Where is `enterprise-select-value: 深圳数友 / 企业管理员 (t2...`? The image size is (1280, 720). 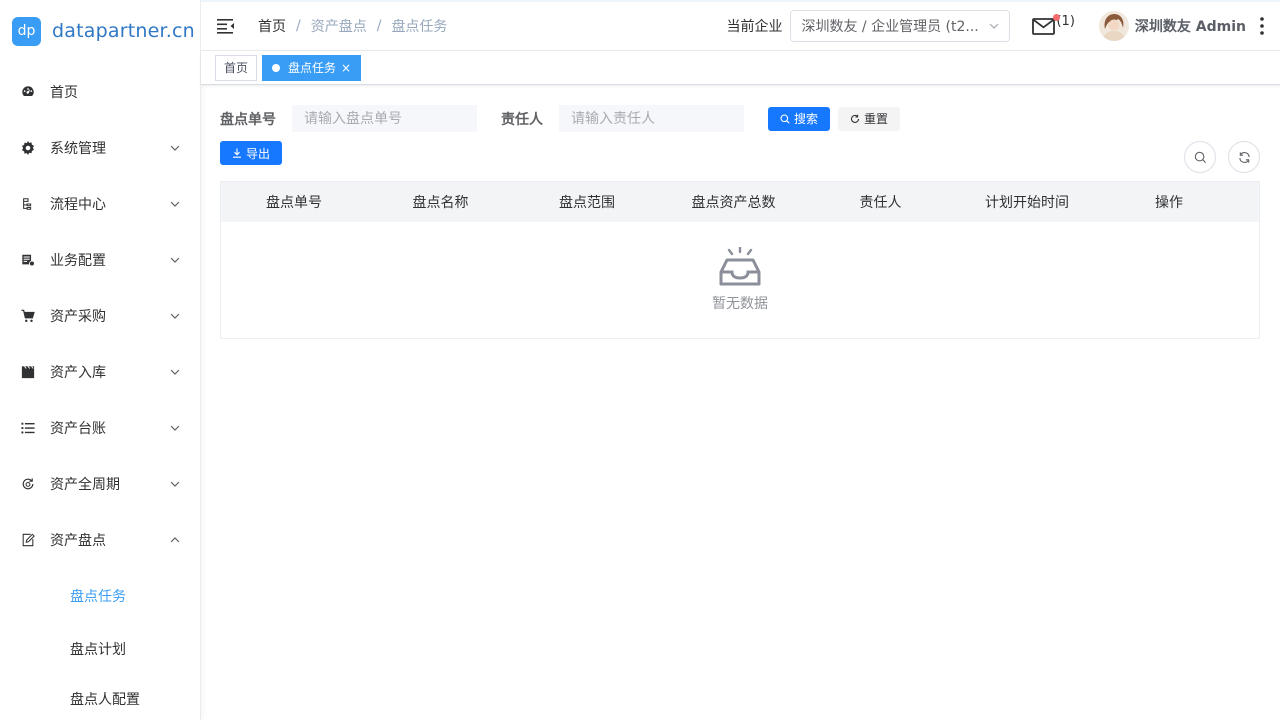
enterprise-select-value: 深圳数友 / 企业管理员 (t2... is located at coordinates (890, 27).